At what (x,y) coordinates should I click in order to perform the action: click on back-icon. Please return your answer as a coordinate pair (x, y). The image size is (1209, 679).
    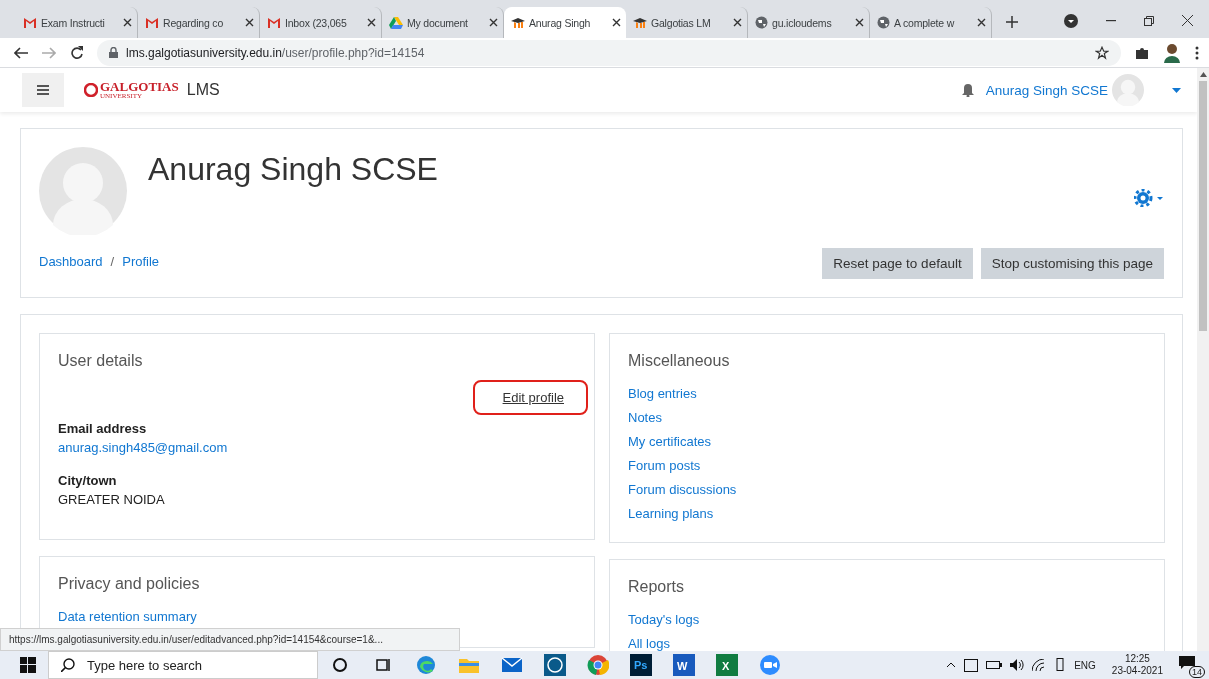
    Looking at the image, I should click on (21, 52).